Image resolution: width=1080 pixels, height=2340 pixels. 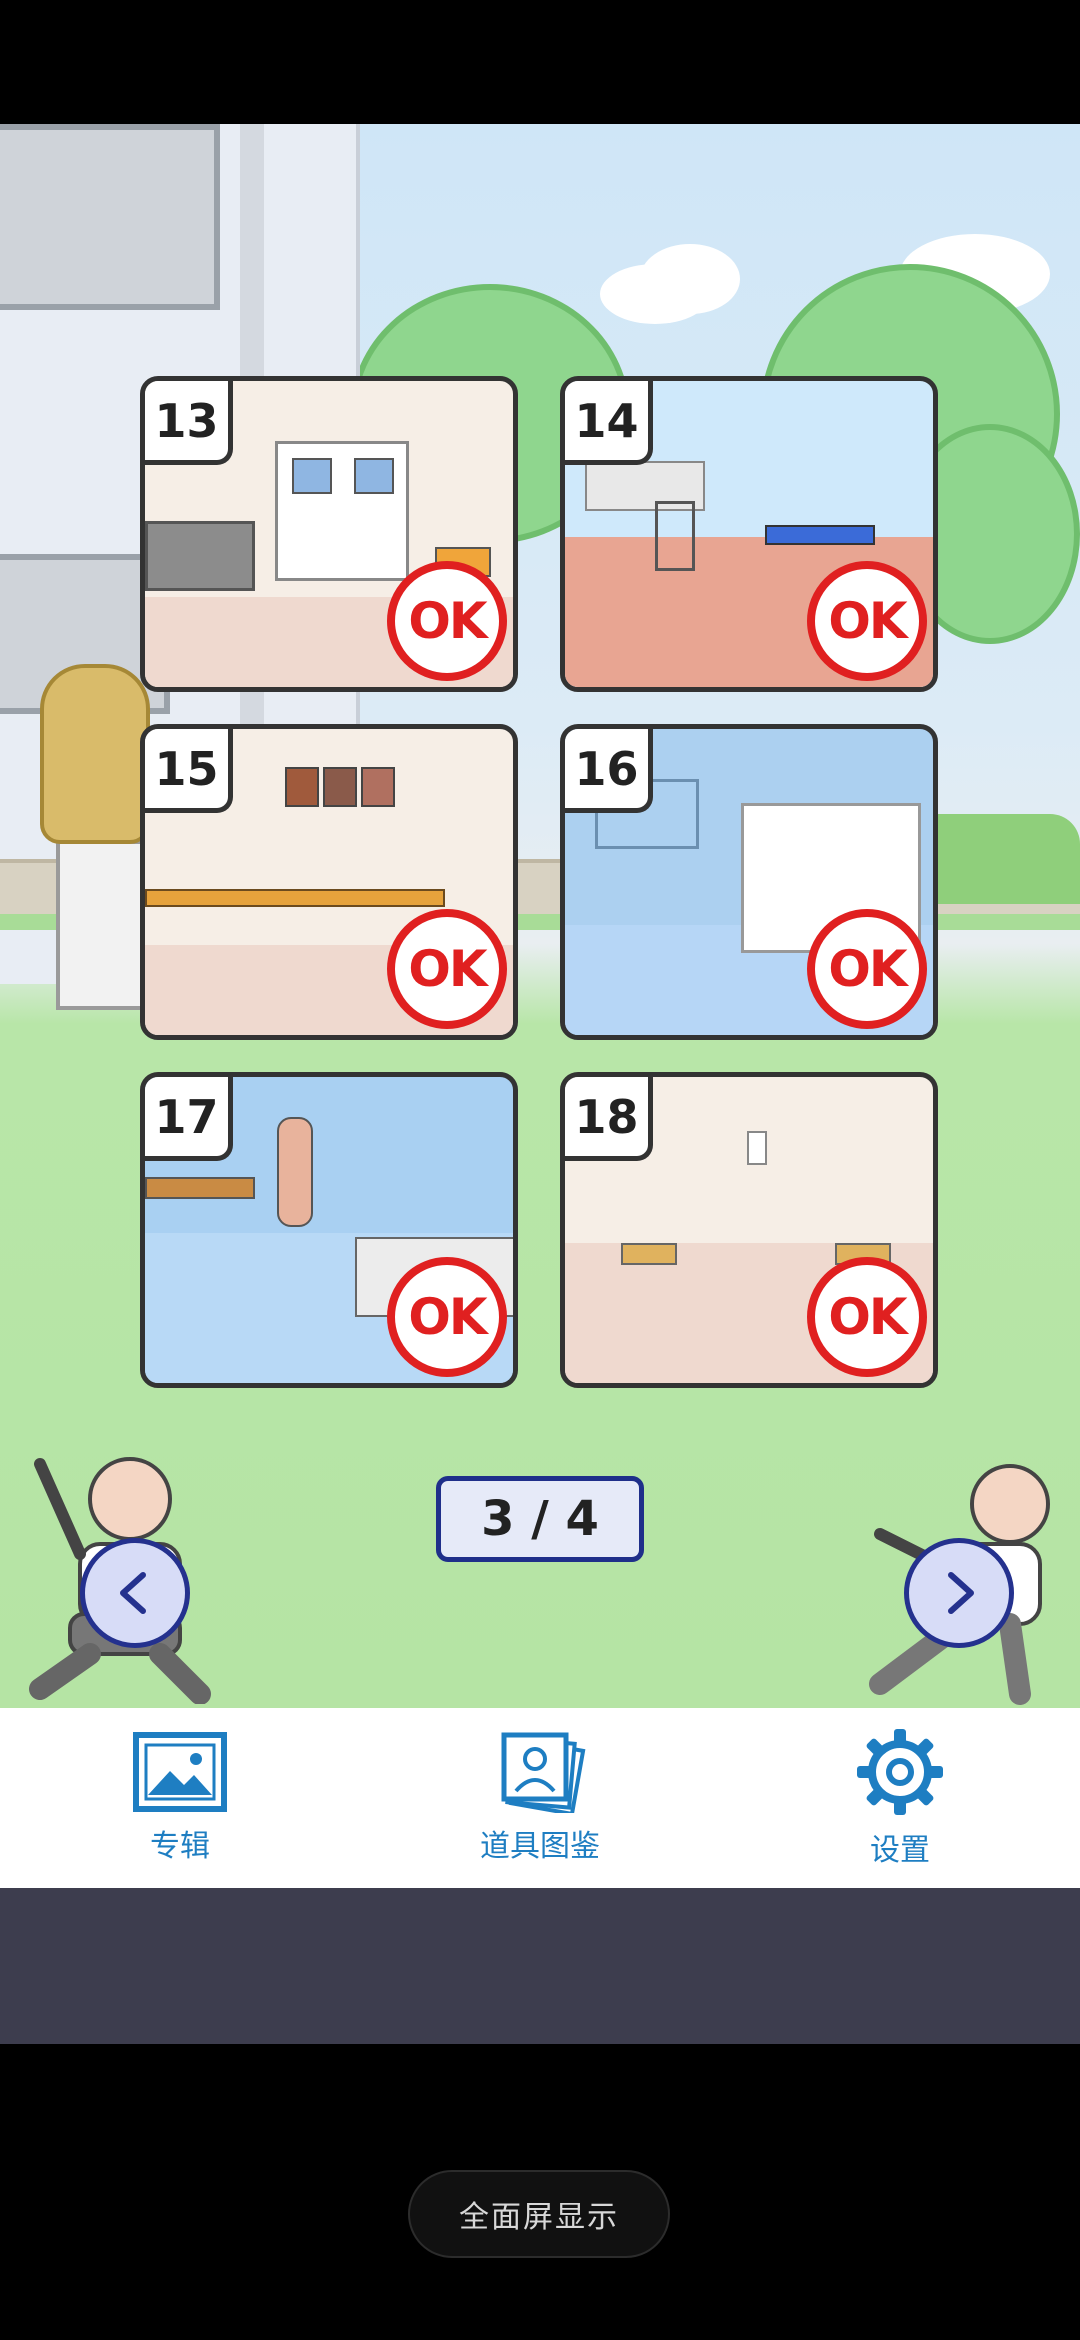 I want to click on ad-banner-area, so click(x=540, y=1966).